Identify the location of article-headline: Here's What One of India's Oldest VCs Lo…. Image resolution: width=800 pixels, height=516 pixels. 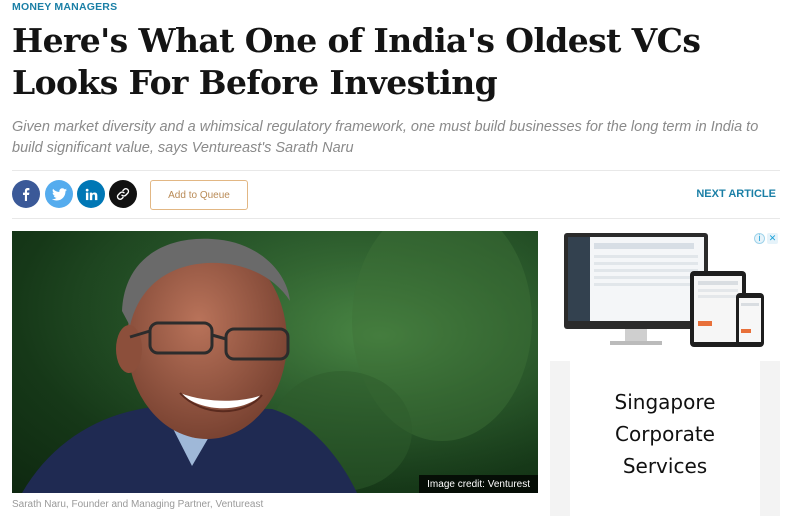
(356, 61).